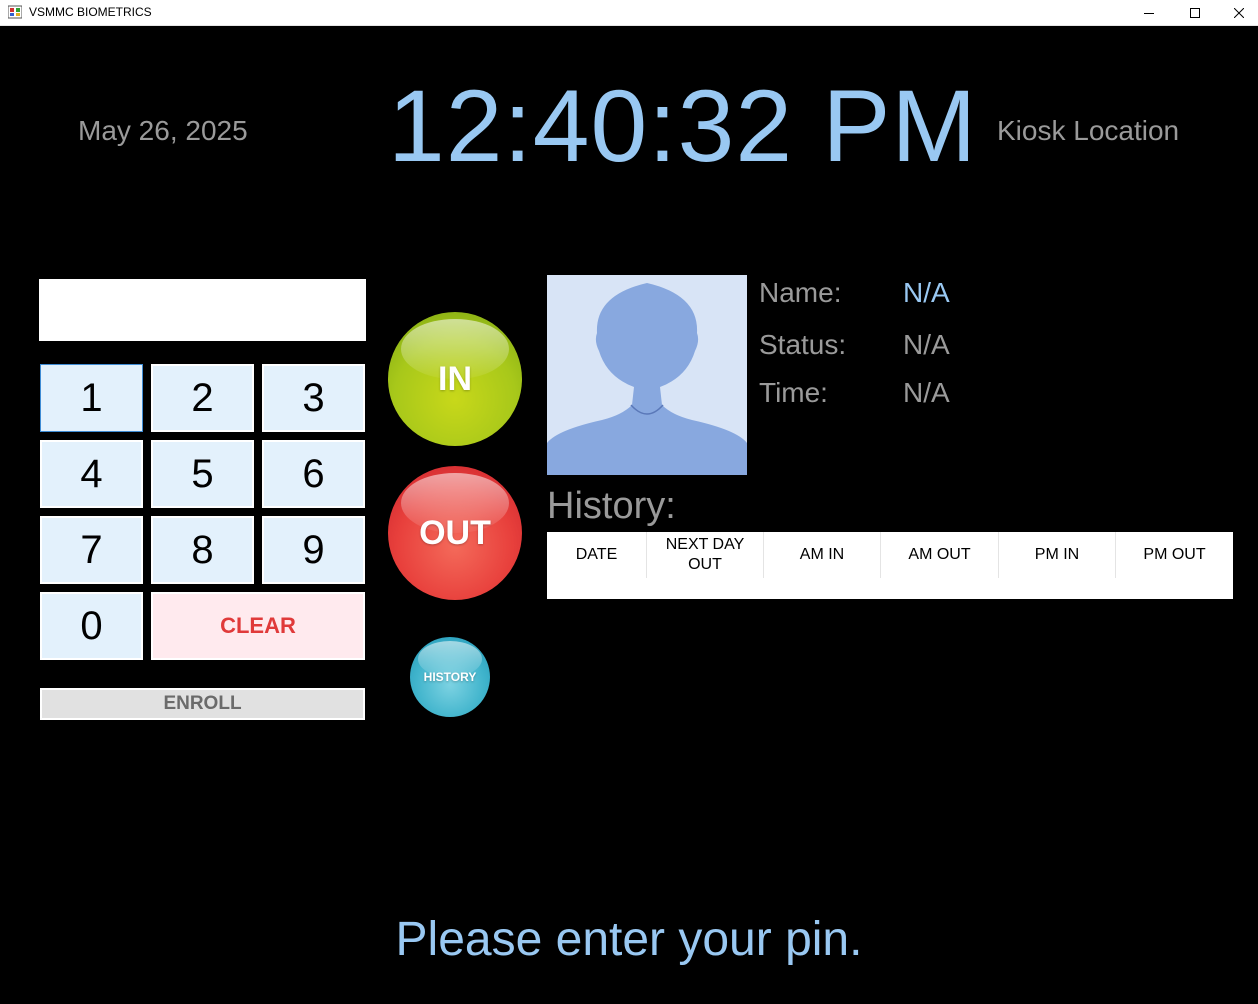  What do you see at coordinates (313, 550) in the screenshot?
I see `key-9: 9` at bounding box center [313, 550].